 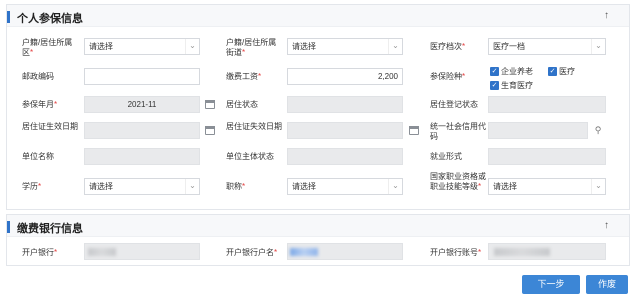 What do you see at coordinates (547, 156) in the screenshot?
I see `employment-form-field` at bounding box center [547, 156].